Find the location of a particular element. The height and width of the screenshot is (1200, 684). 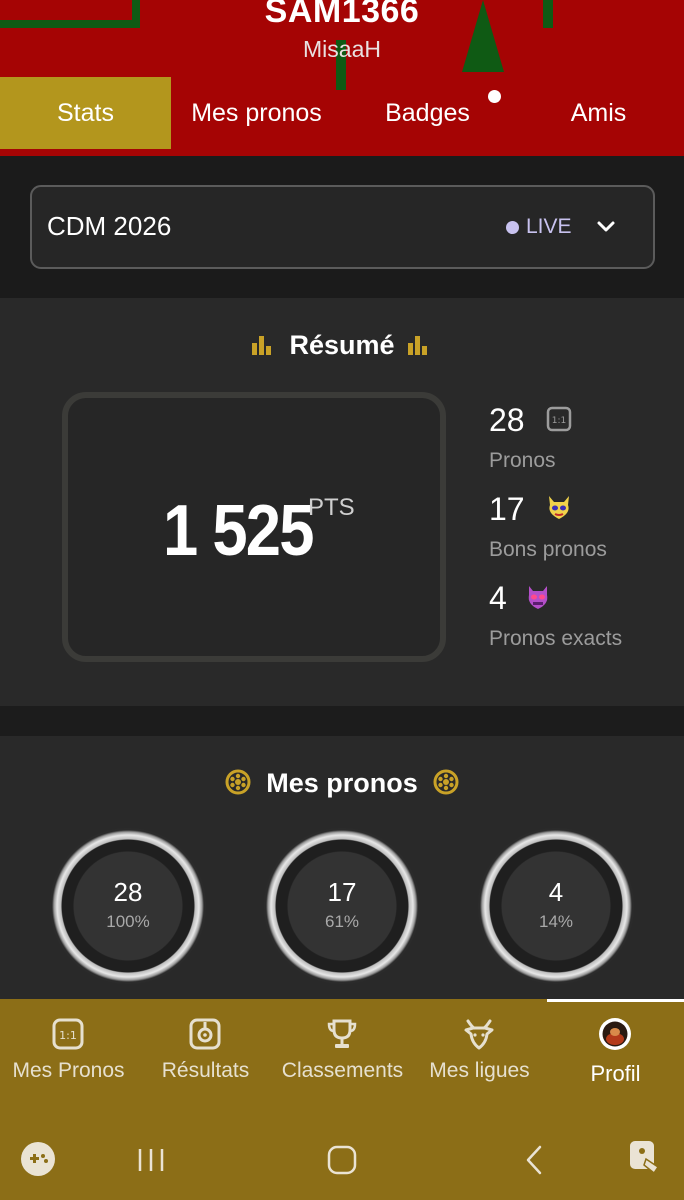

username: SAM1366 is located at coordinates (342, 15).